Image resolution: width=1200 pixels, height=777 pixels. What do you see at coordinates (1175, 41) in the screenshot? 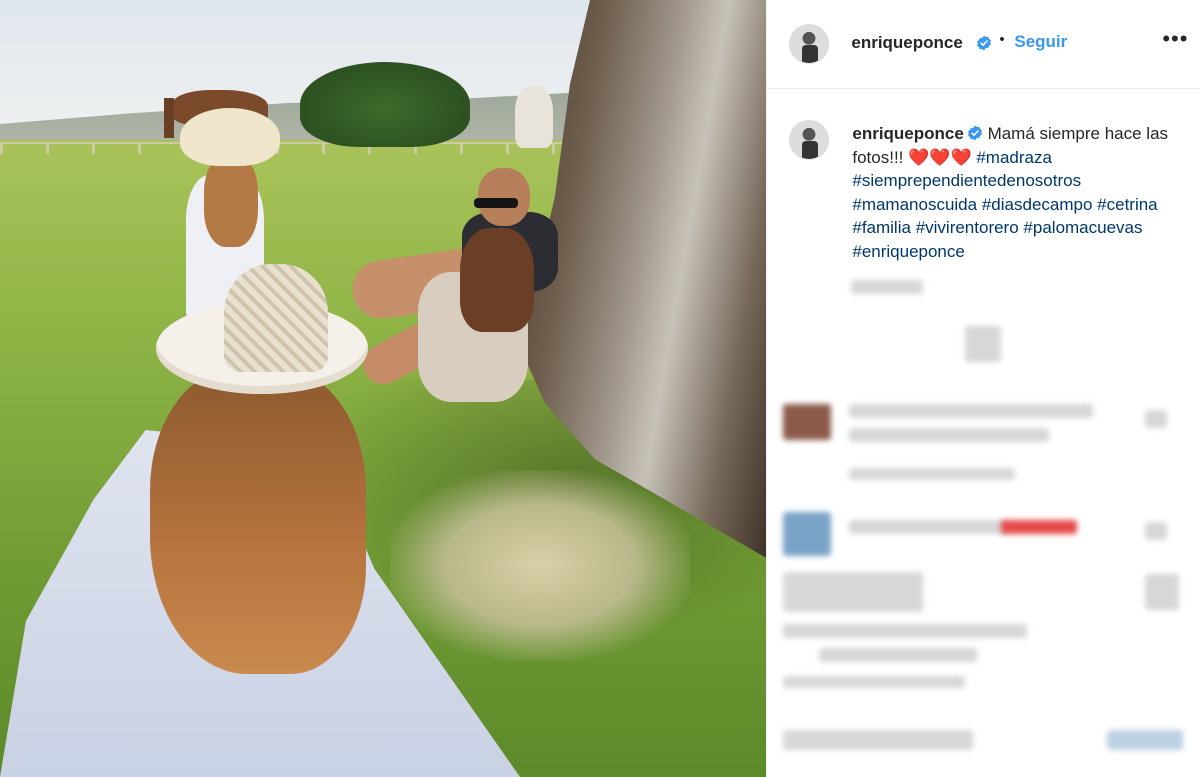
I see `more-options-icon: •••` at bounding box center [1175, 41].